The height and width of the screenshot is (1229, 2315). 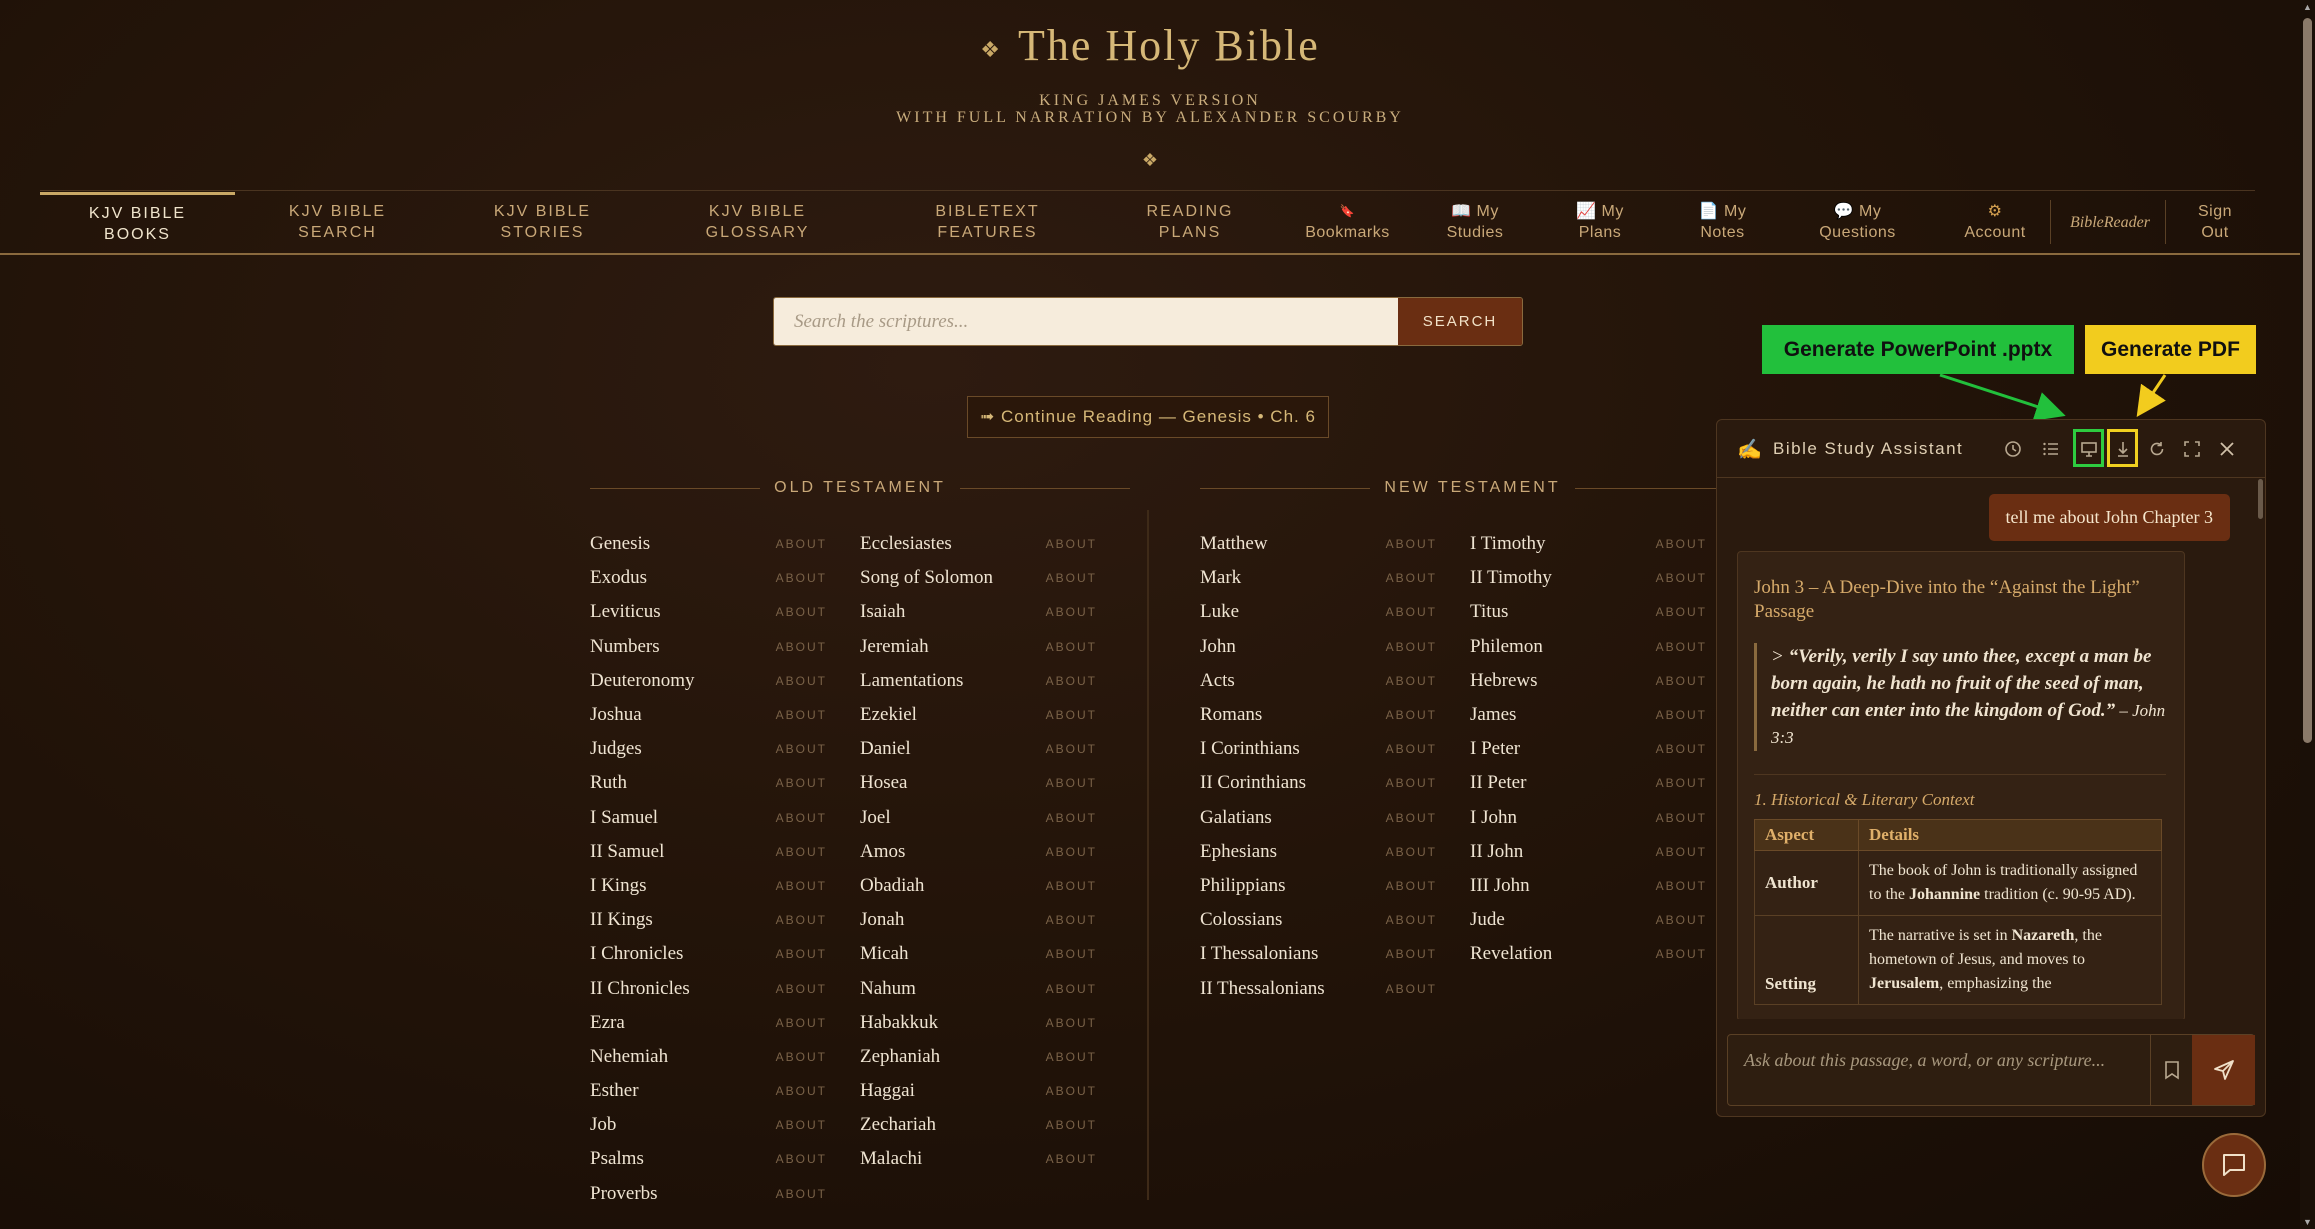 What do you see at coordinates (882, 920) in the screenshot?
I see `book-name-link: Jonah` at bounding box center [882, 920].